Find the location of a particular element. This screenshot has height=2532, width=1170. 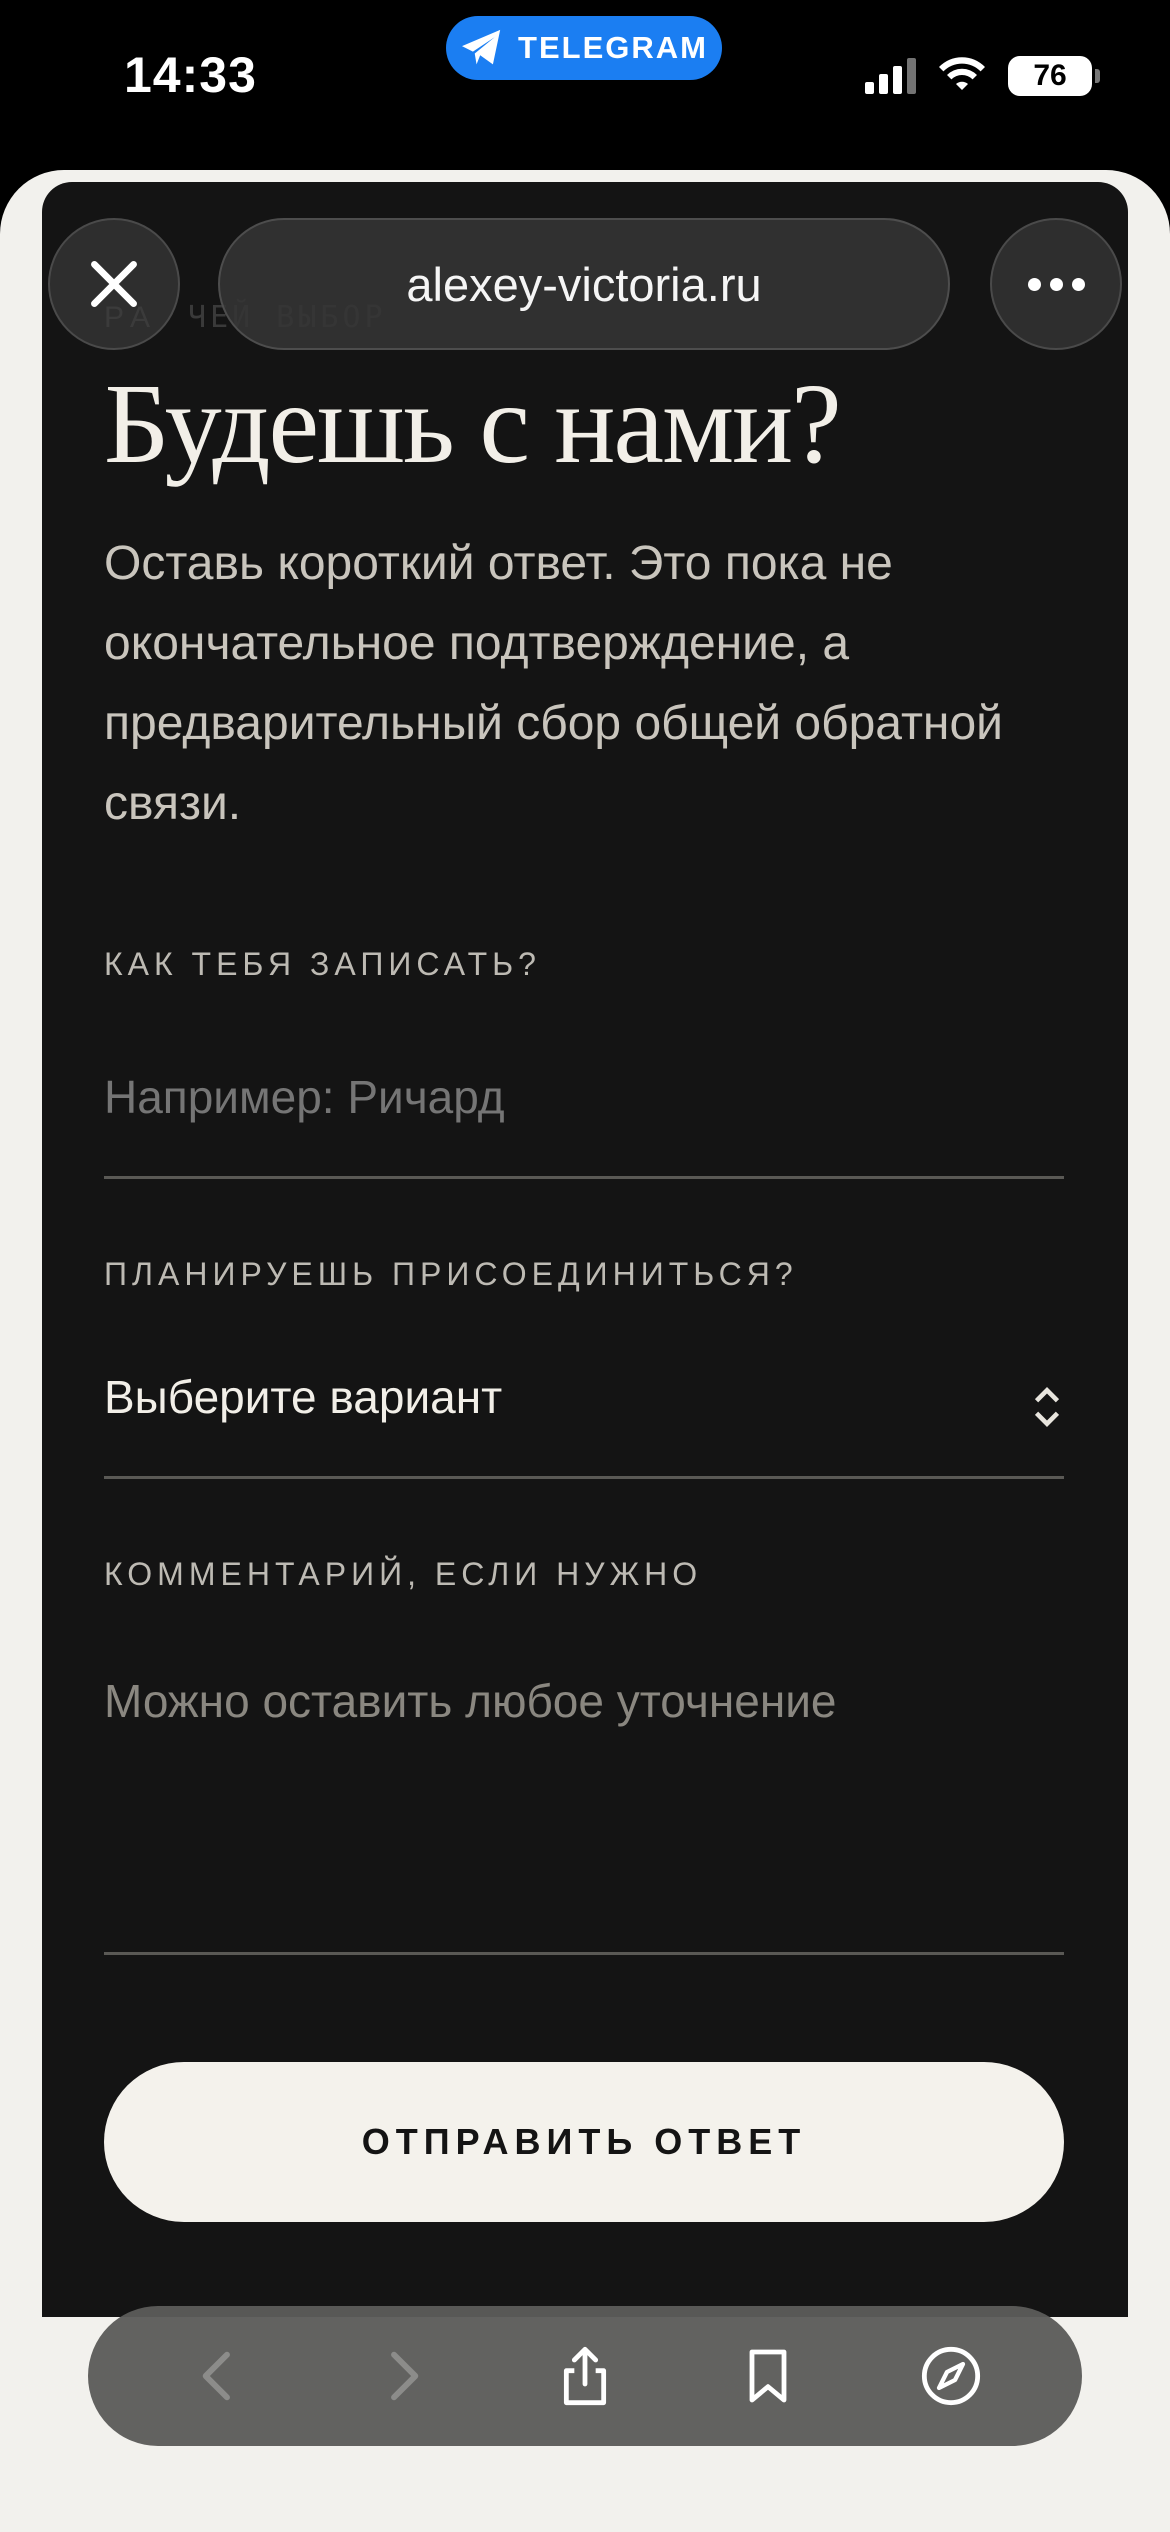

telegram-plane-icon is located at coordinates (481, 47).